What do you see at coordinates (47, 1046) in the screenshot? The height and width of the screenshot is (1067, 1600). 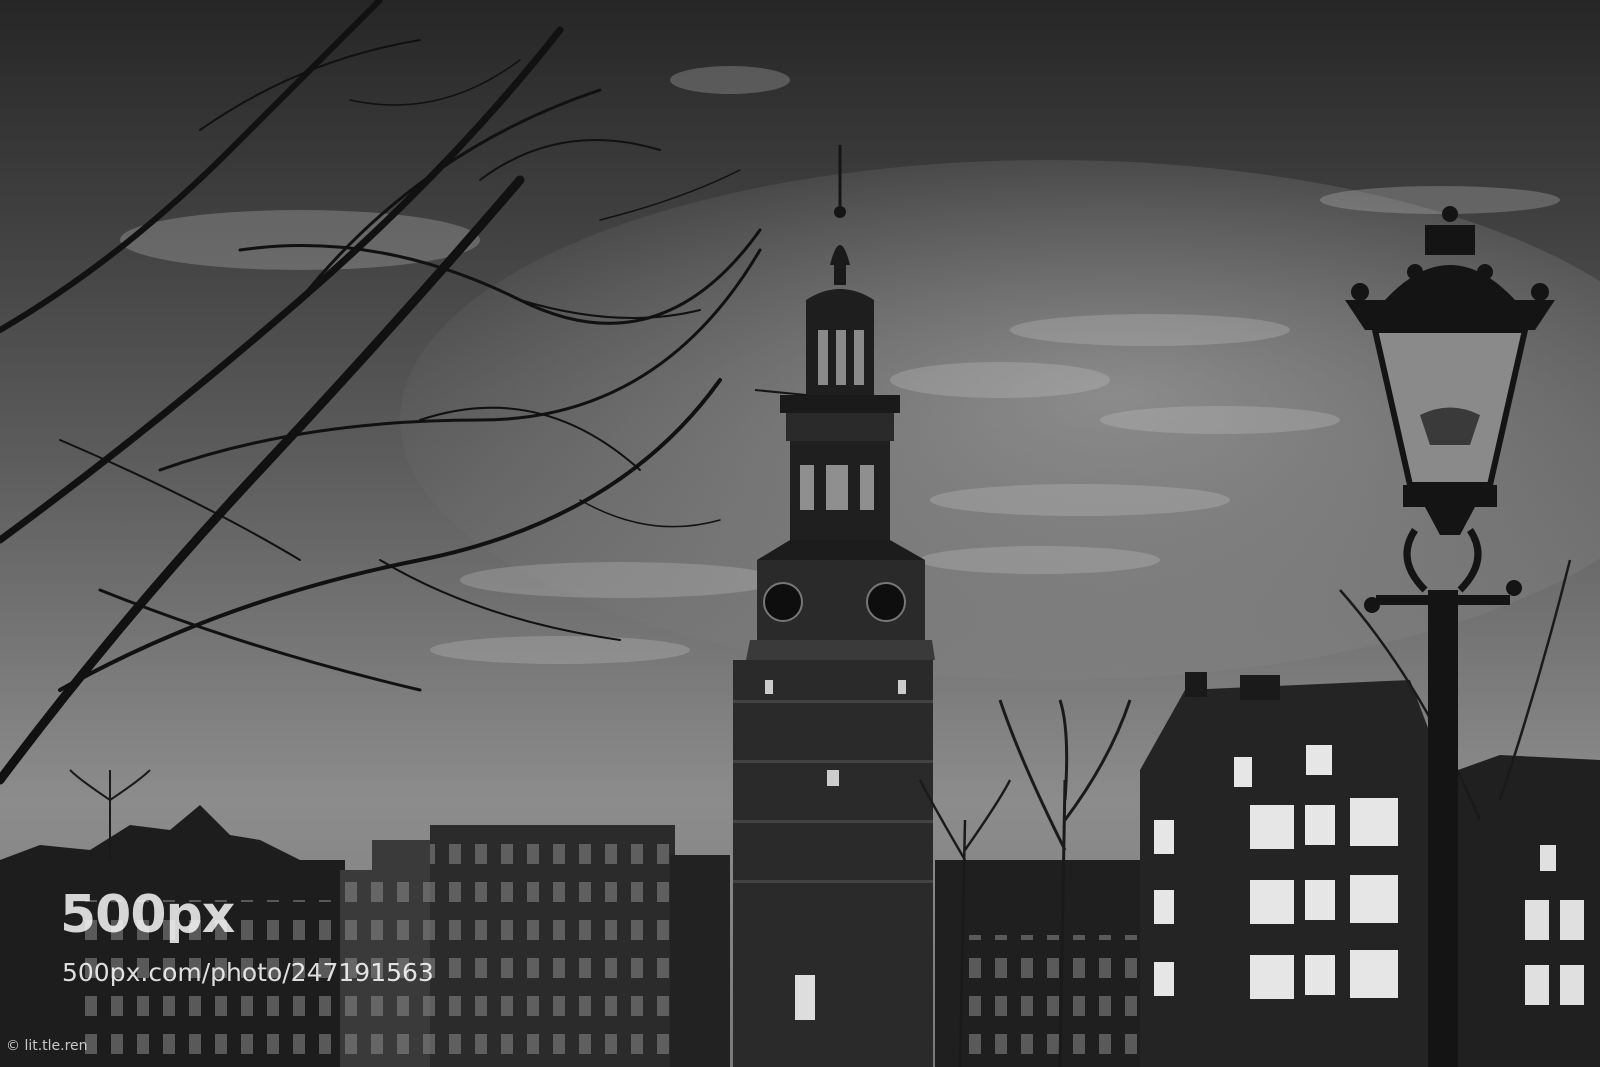 I see `photo-credit: © lit.tle.ren` at bounding box center [47, 1046].